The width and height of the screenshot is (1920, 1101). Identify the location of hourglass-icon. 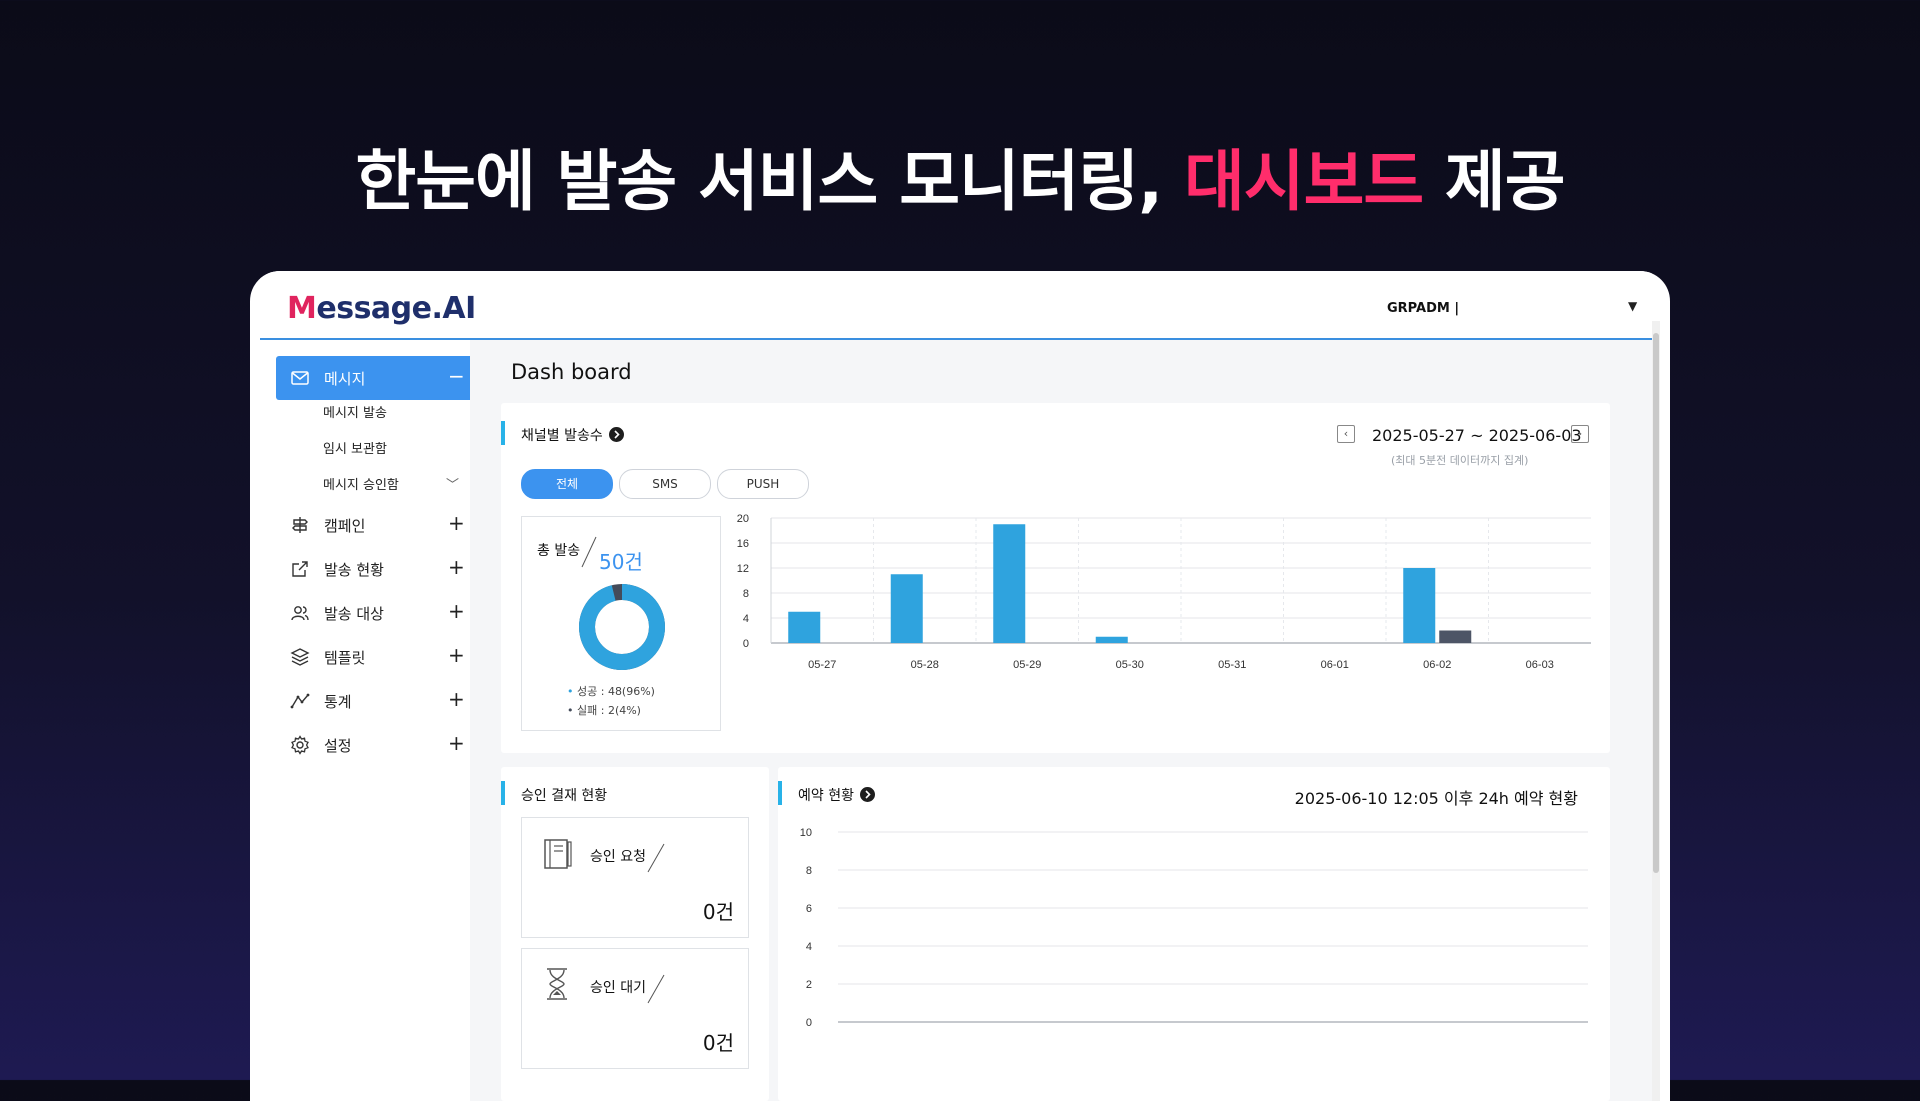
(557, 984).